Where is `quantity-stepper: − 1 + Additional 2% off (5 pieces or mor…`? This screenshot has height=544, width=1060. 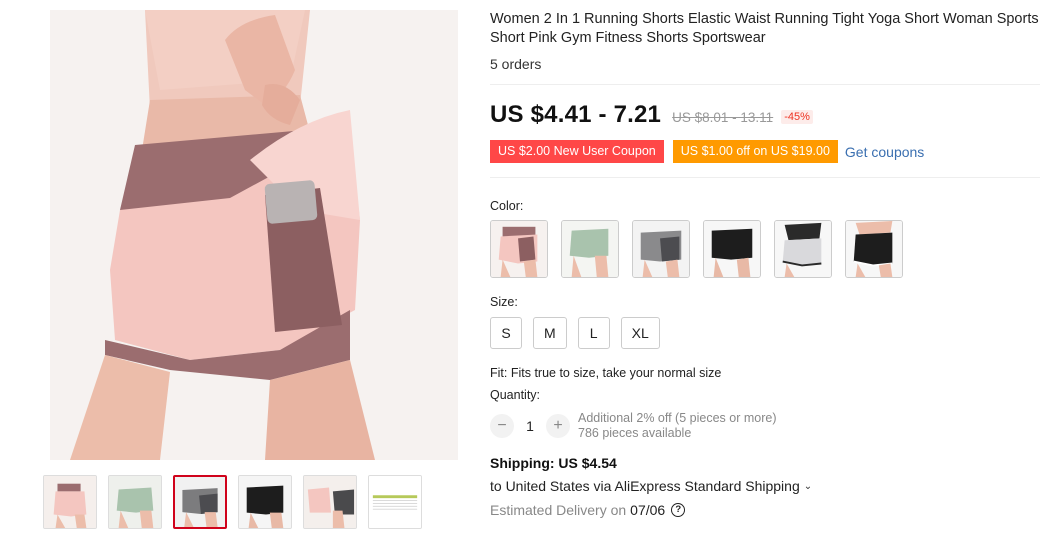
quantity-stepper: − 1 + Additional 2% off (5 pieces or mor… is located at coordinates (770, 426).